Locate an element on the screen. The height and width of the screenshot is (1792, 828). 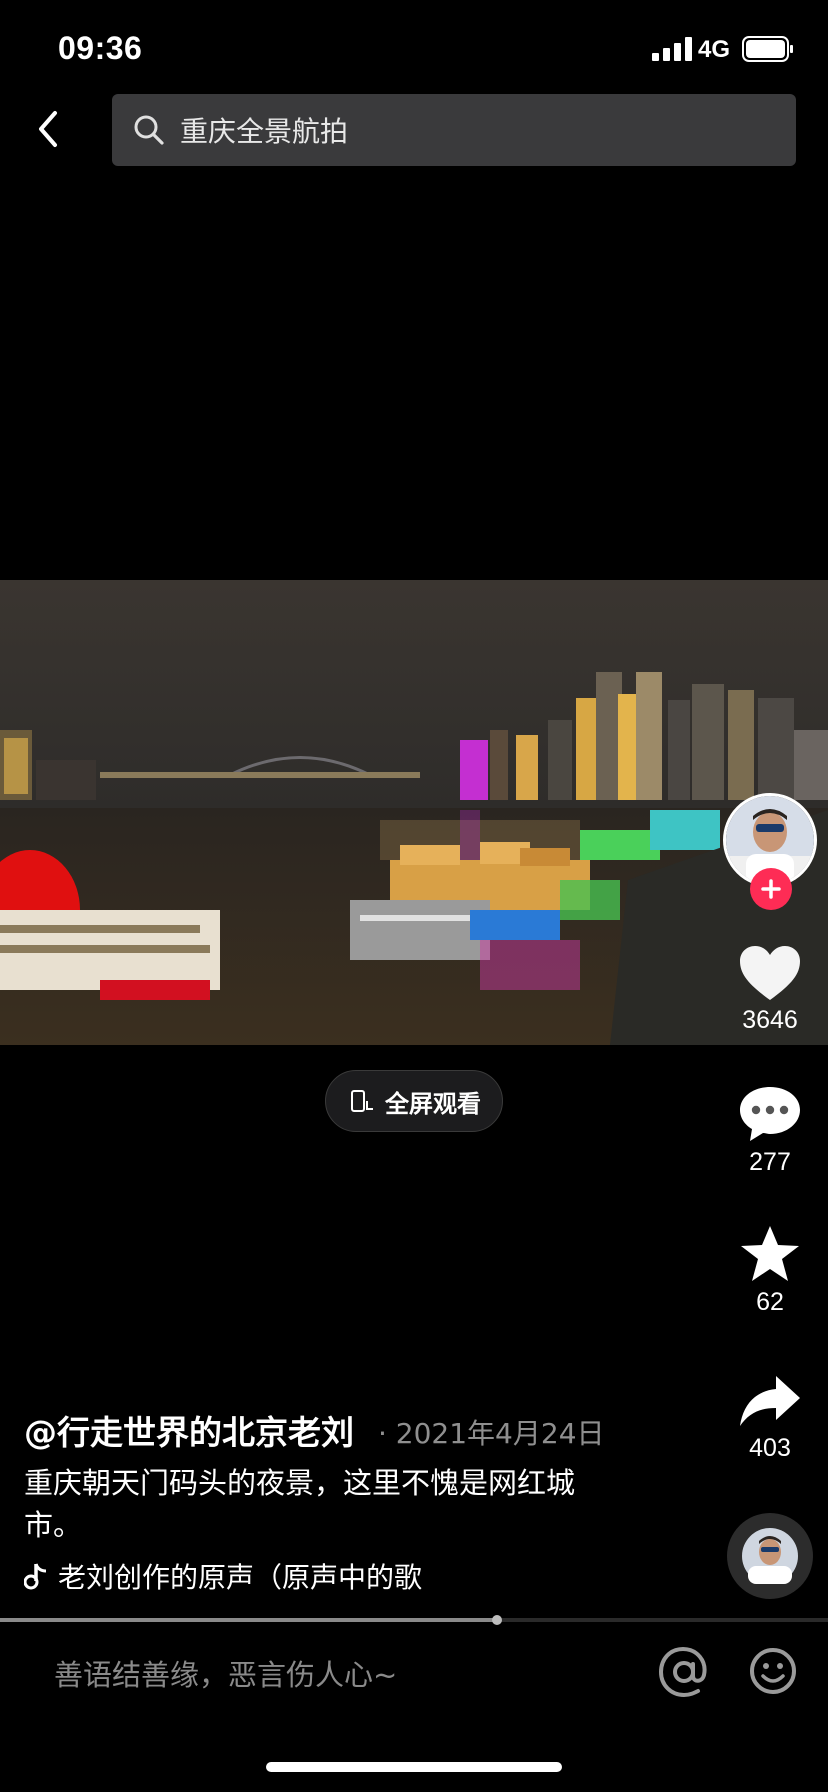
music-disc-button is located at coordinates (770, 1556).